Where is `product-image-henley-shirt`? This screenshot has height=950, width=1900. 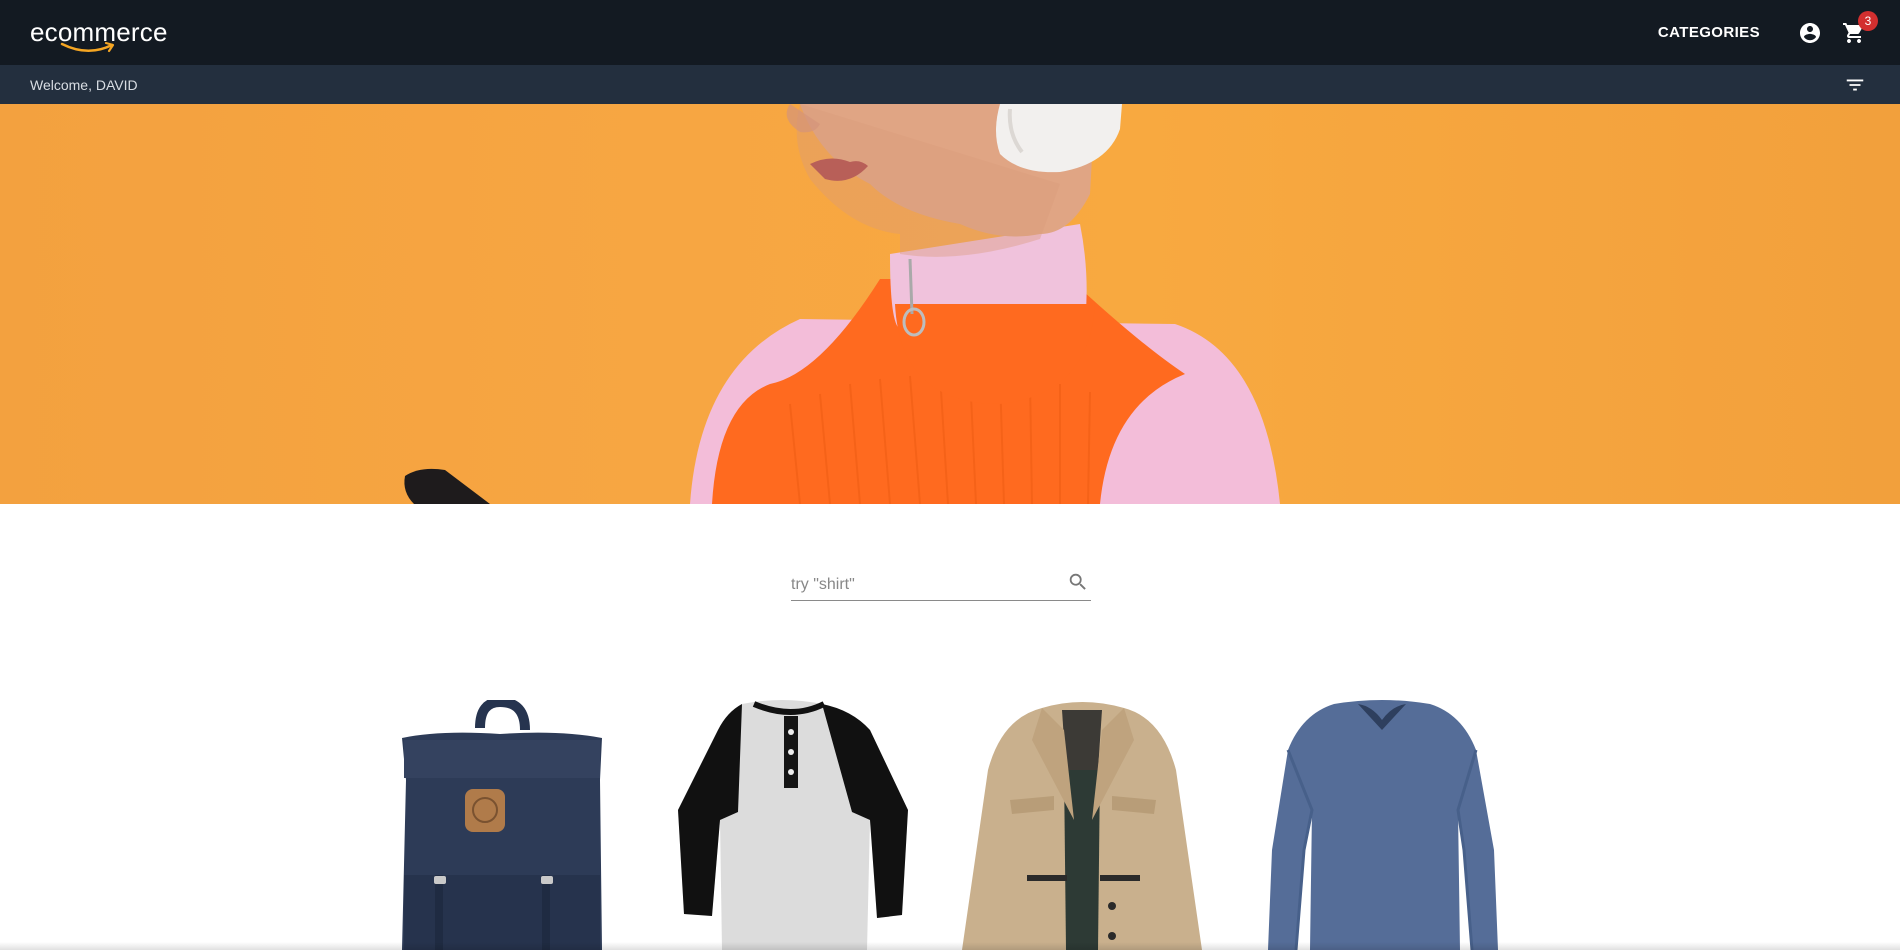 product-image-henley-shirt is located at coordinates (793, 825).